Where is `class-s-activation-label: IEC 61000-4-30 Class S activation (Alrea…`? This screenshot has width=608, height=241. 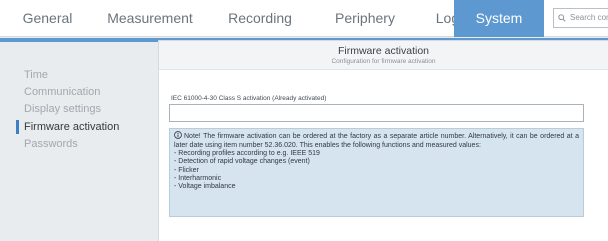 class-s-activation-label: IEC 61000-4-30 Class S activation (Alrea… is located at coordinates (249, 98).